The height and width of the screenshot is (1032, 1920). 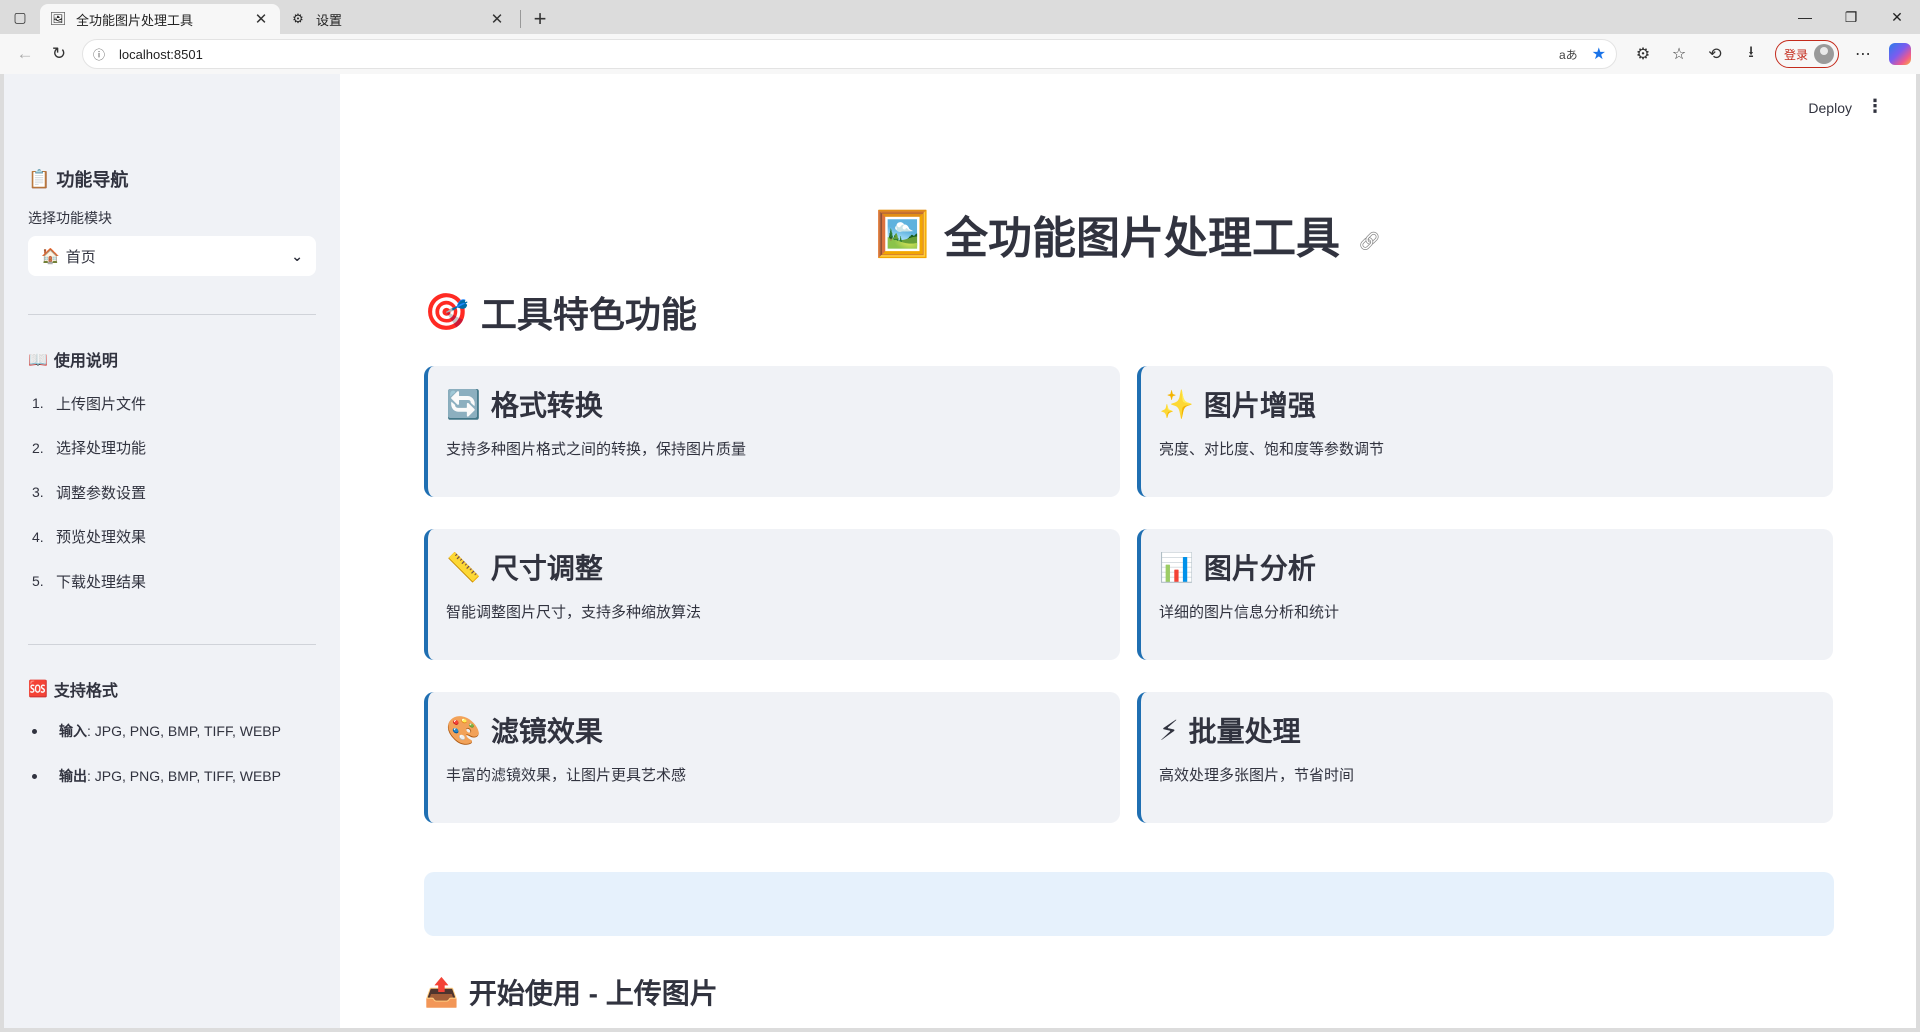 I want to click on list-item: 4. 预览处理效果, so click(x=89, y=537).